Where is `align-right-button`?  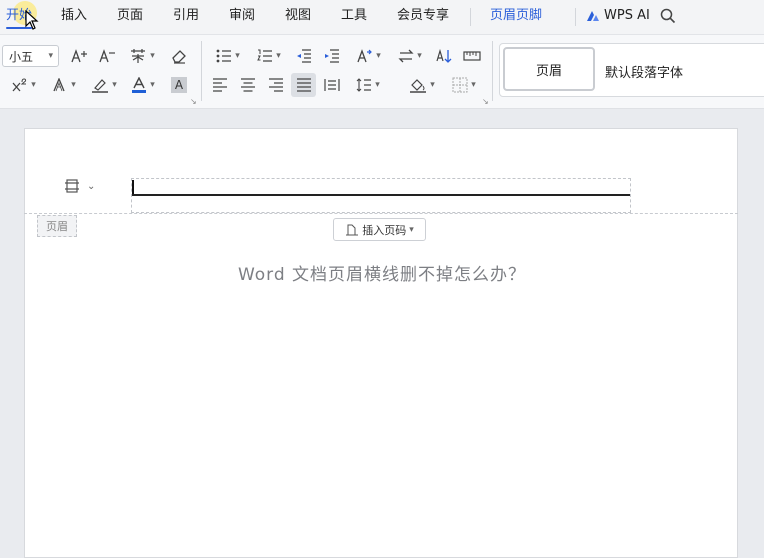 align-right-button is located at coordinates (276, 85).